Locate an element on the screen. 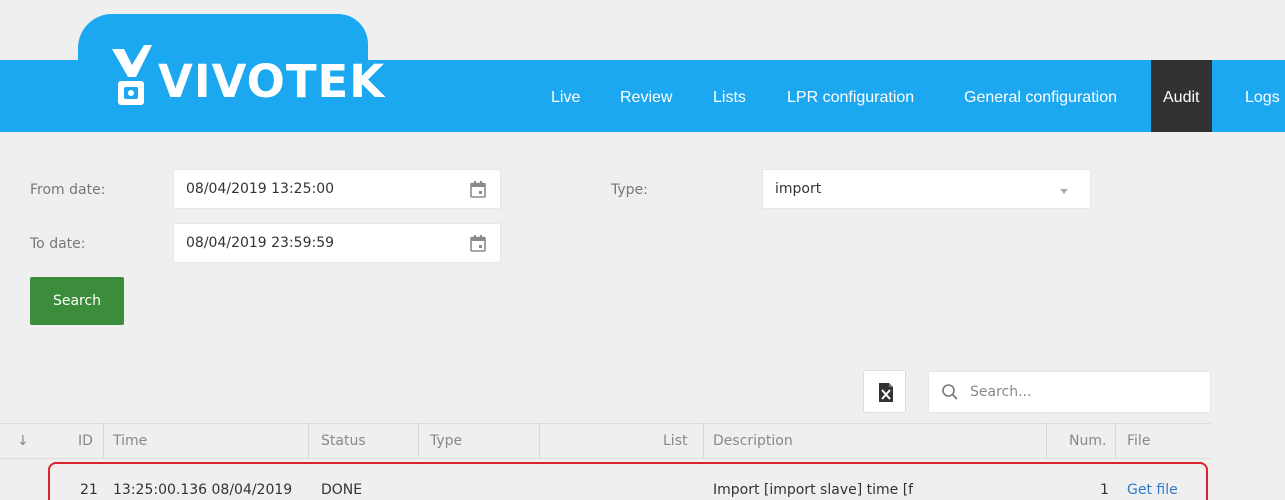 The height and width of the screenshot is (500, 1285). vivotek-logo: VIVOTEK is located at coordinates (247, 76).